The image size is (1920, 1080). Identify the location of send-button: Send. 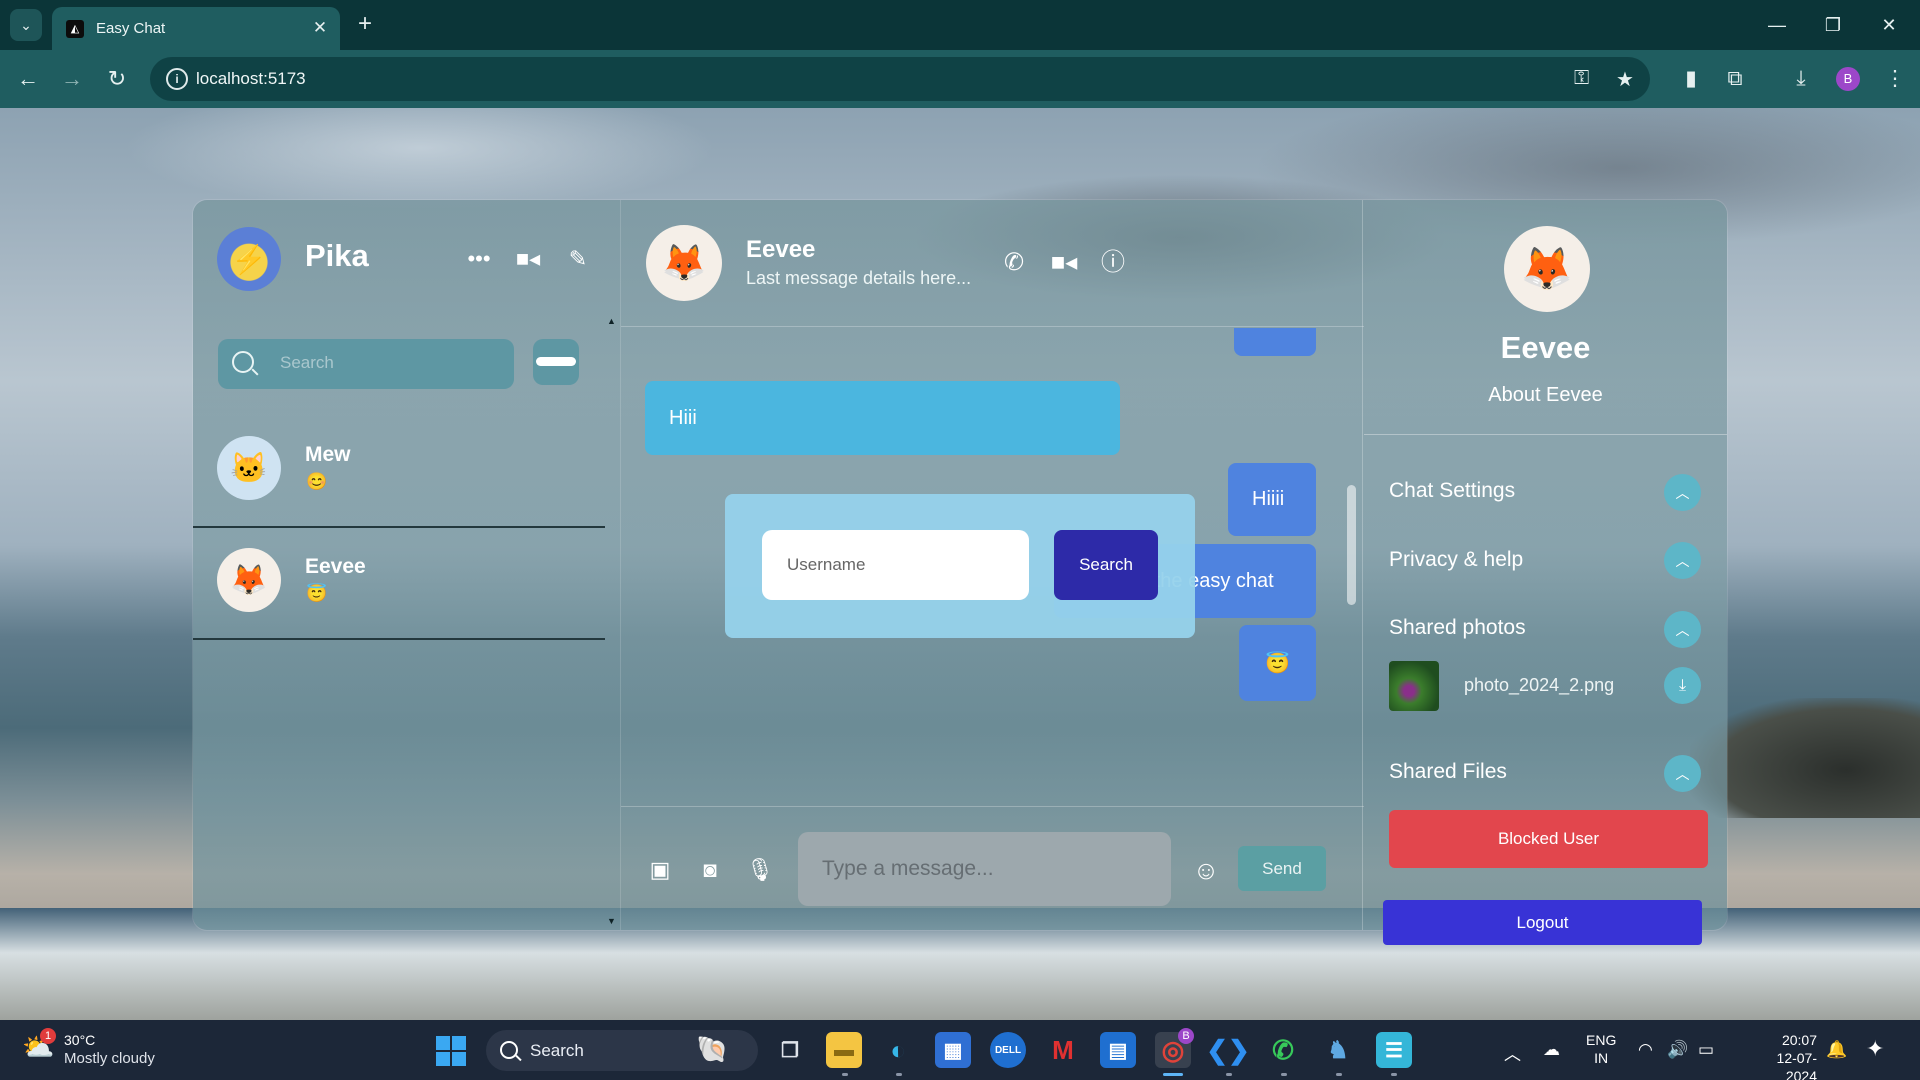
(1282, 868).